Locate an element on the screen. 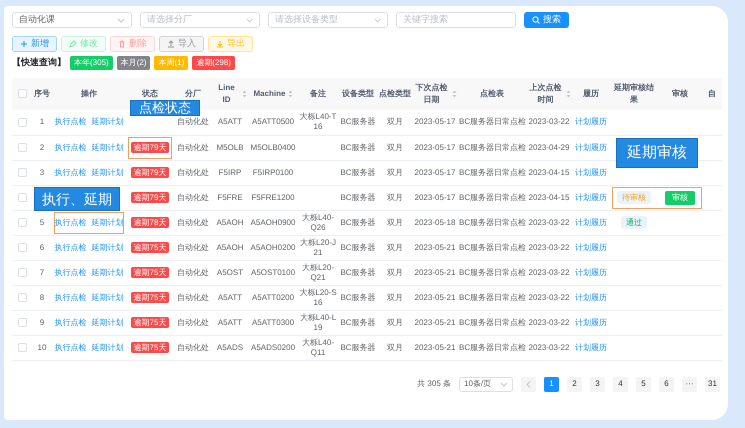 The width and height of the screenshot is (745, 428). filter-tag: 逾期(298) is located at coordinates (213, 63).